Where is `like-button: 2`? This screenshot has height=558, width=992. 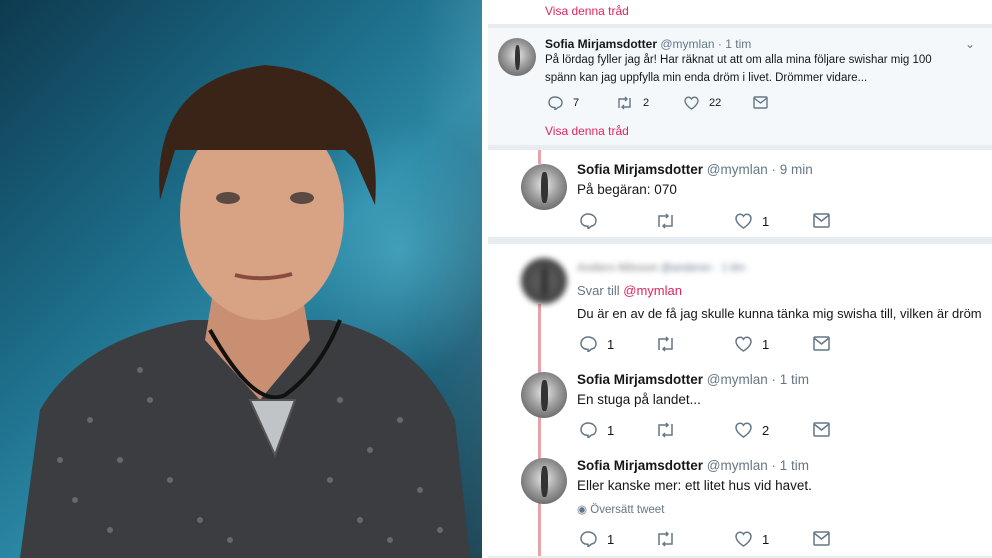 like-button: 2 is located at coordinates (752, 430).